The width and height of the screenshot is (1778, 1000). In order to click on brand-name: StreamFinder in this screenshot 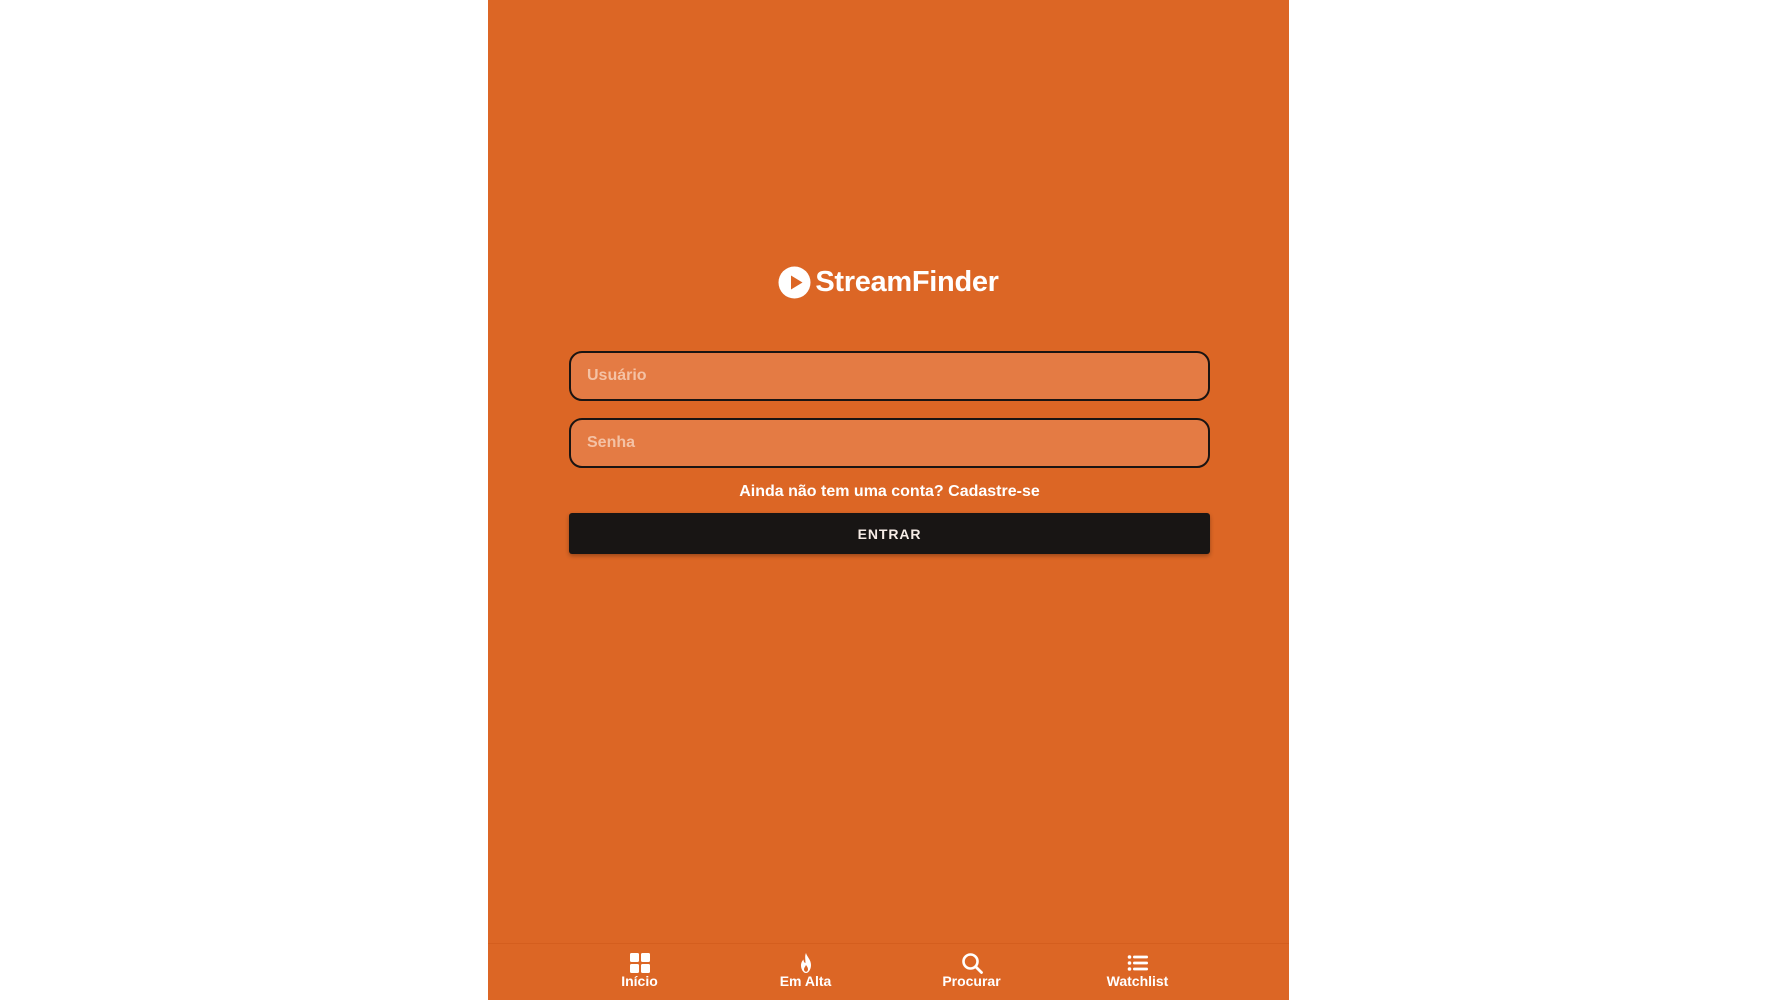, I will do `click(907, 282)`.